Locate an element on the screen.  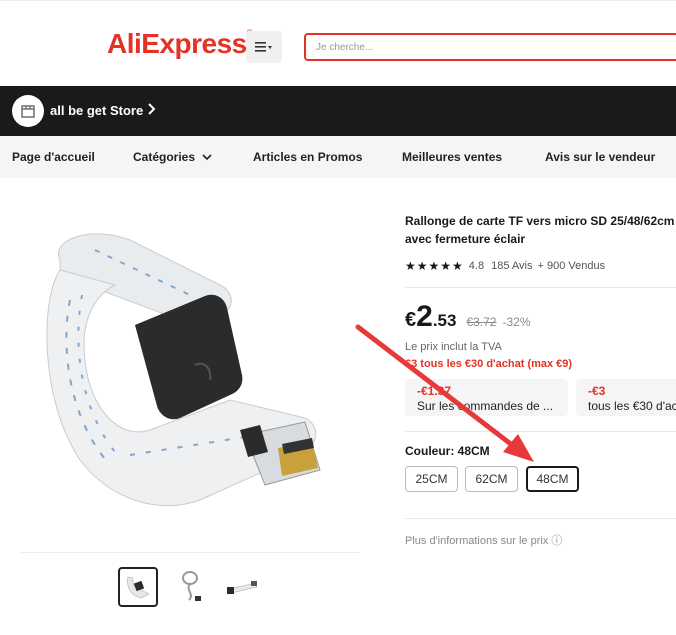
star-rating-icon: ★★★★★ is located at coordinates (434, 266).